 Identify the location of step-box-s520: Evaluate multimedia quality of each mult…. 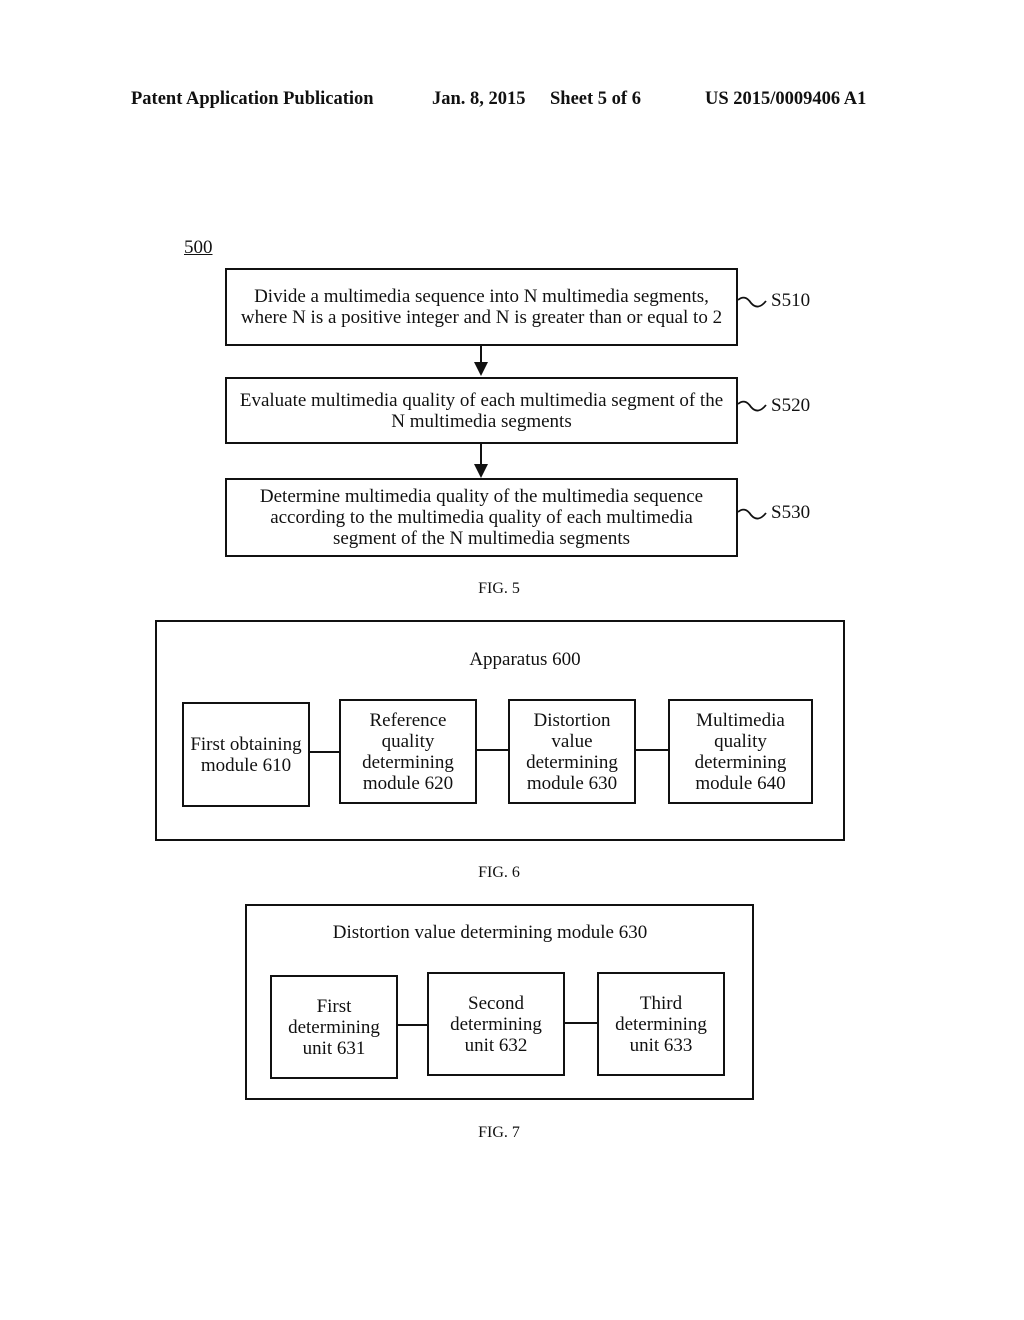
(481, 410).